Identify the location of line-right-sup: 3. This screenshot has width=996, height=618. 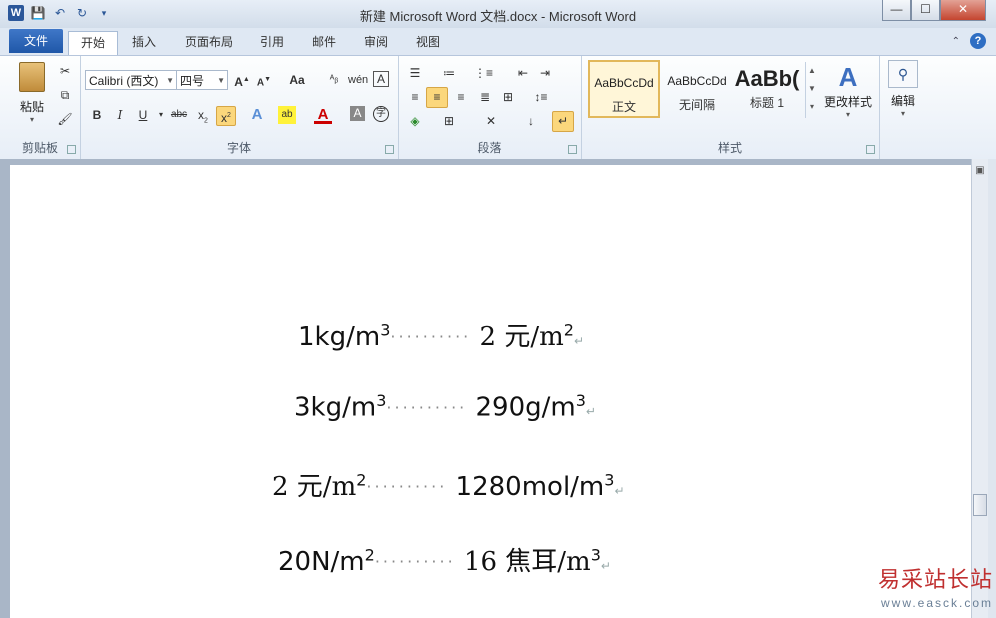
(595, 555).